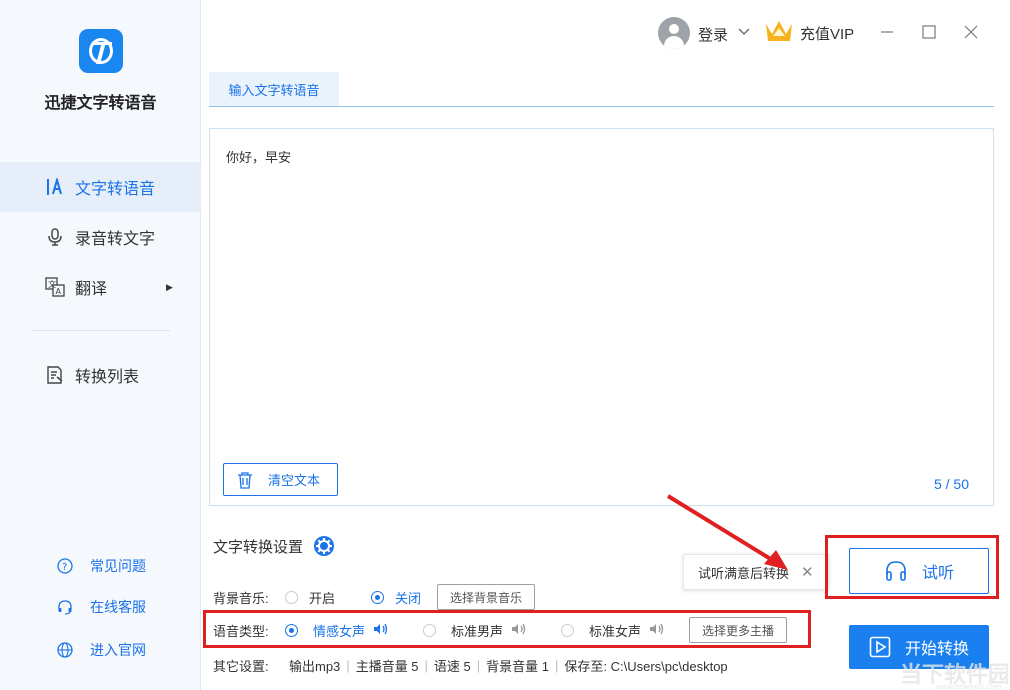 This screenshot has height=690, width=1010. I want to click on sidebar-item-conversion-list: 转换列表, so click(100, 375).